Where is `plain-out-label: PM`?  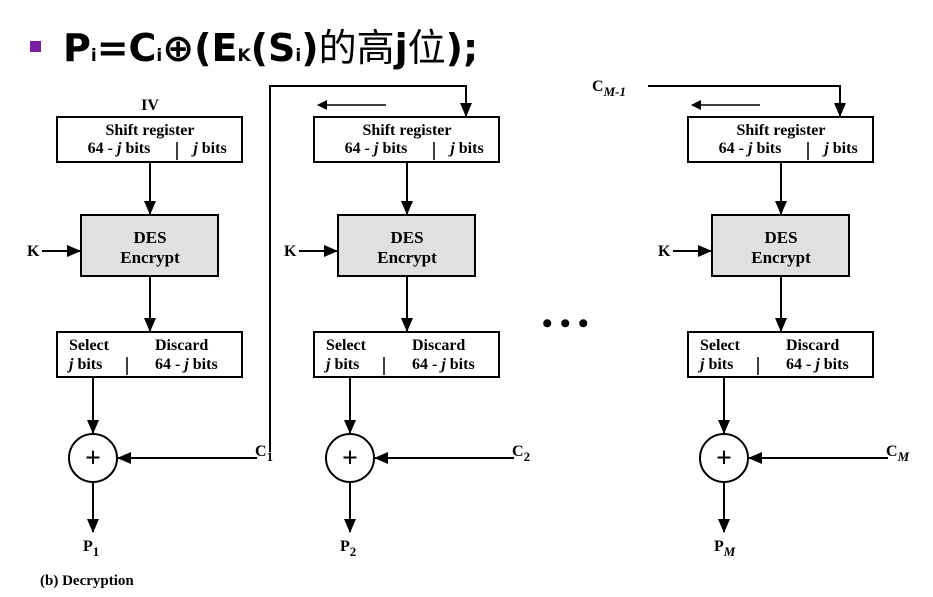
plain-out-label: PM is located at coordinates (725, 548).